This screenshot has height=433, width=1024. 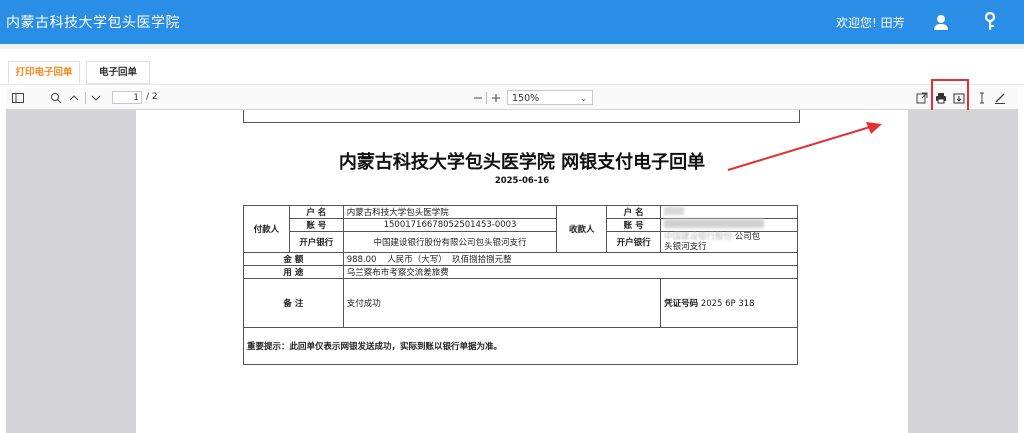 What do you see at coordinates (982, 98) in the screenshot?
I see `text-cursor-icon` at bounding box center [982, 98].